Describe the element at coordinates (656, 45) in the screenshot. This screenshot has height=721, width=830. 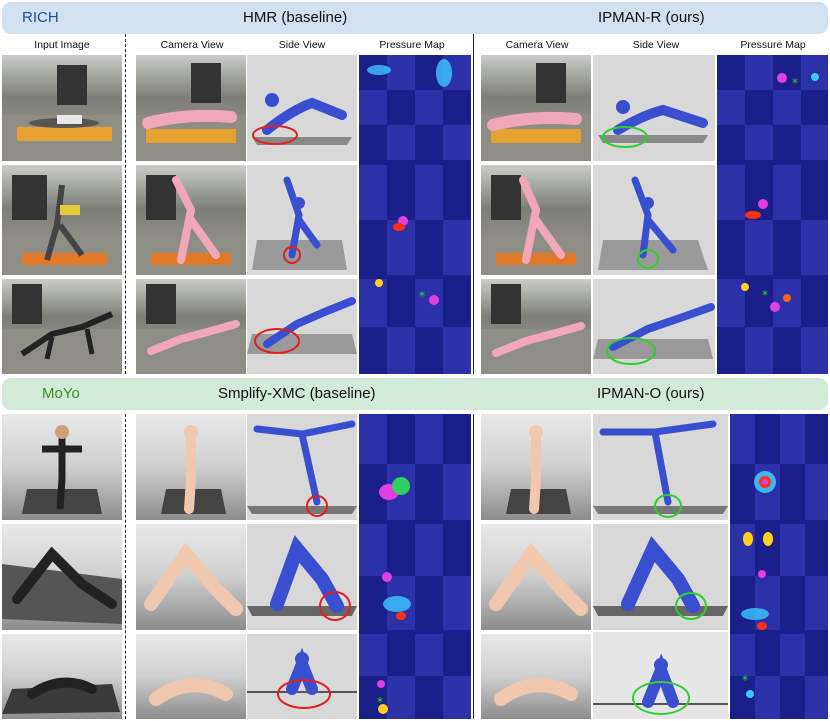
I see `header-side-view-ours: Side View` at that location.